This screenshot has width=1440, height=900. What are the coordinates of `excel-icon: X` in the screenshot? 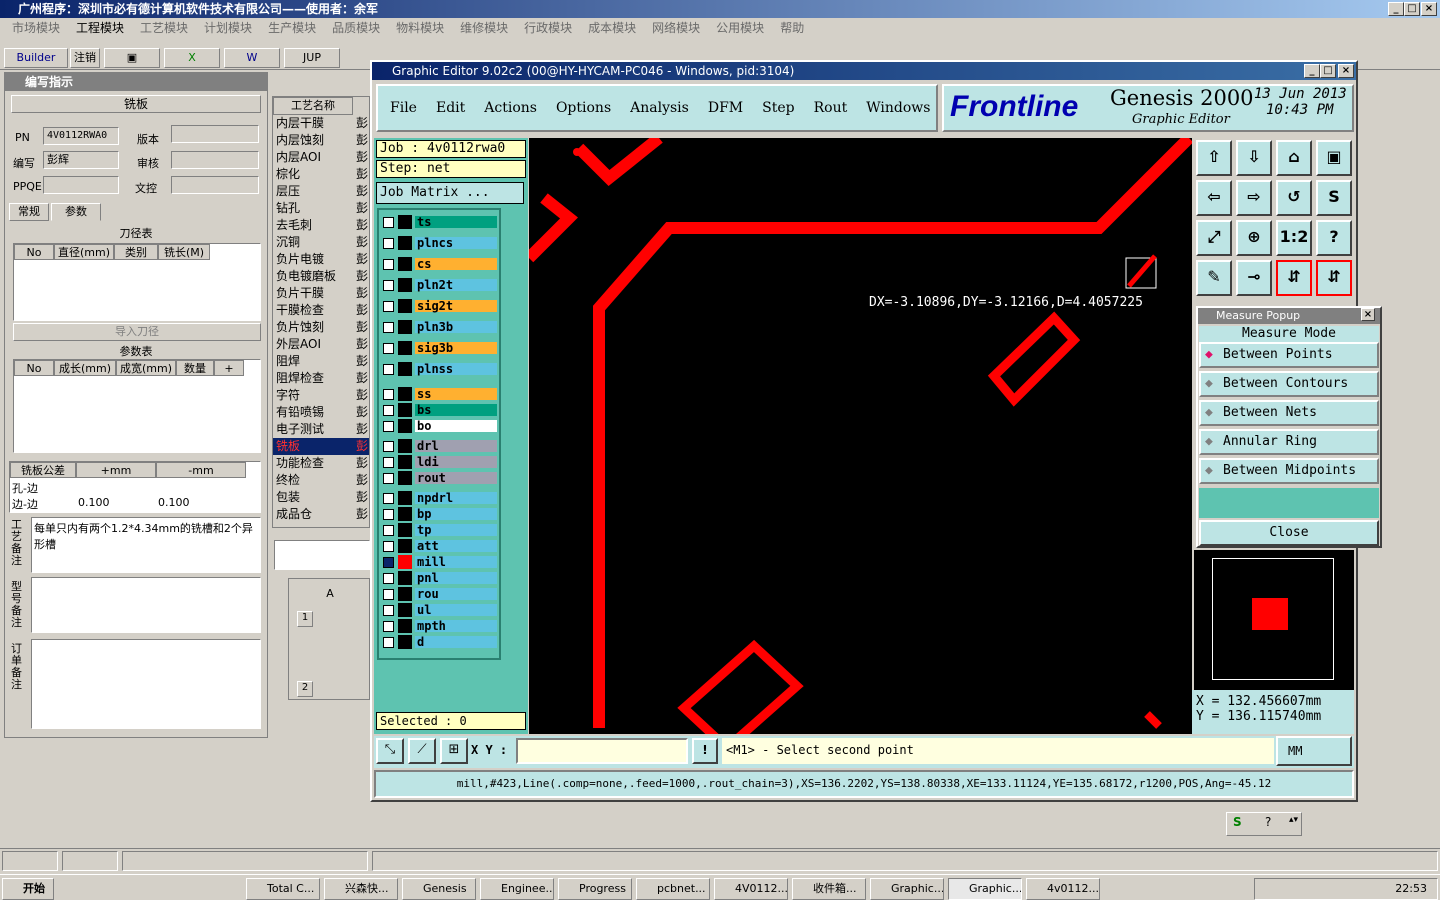 It's located at (192, 58).